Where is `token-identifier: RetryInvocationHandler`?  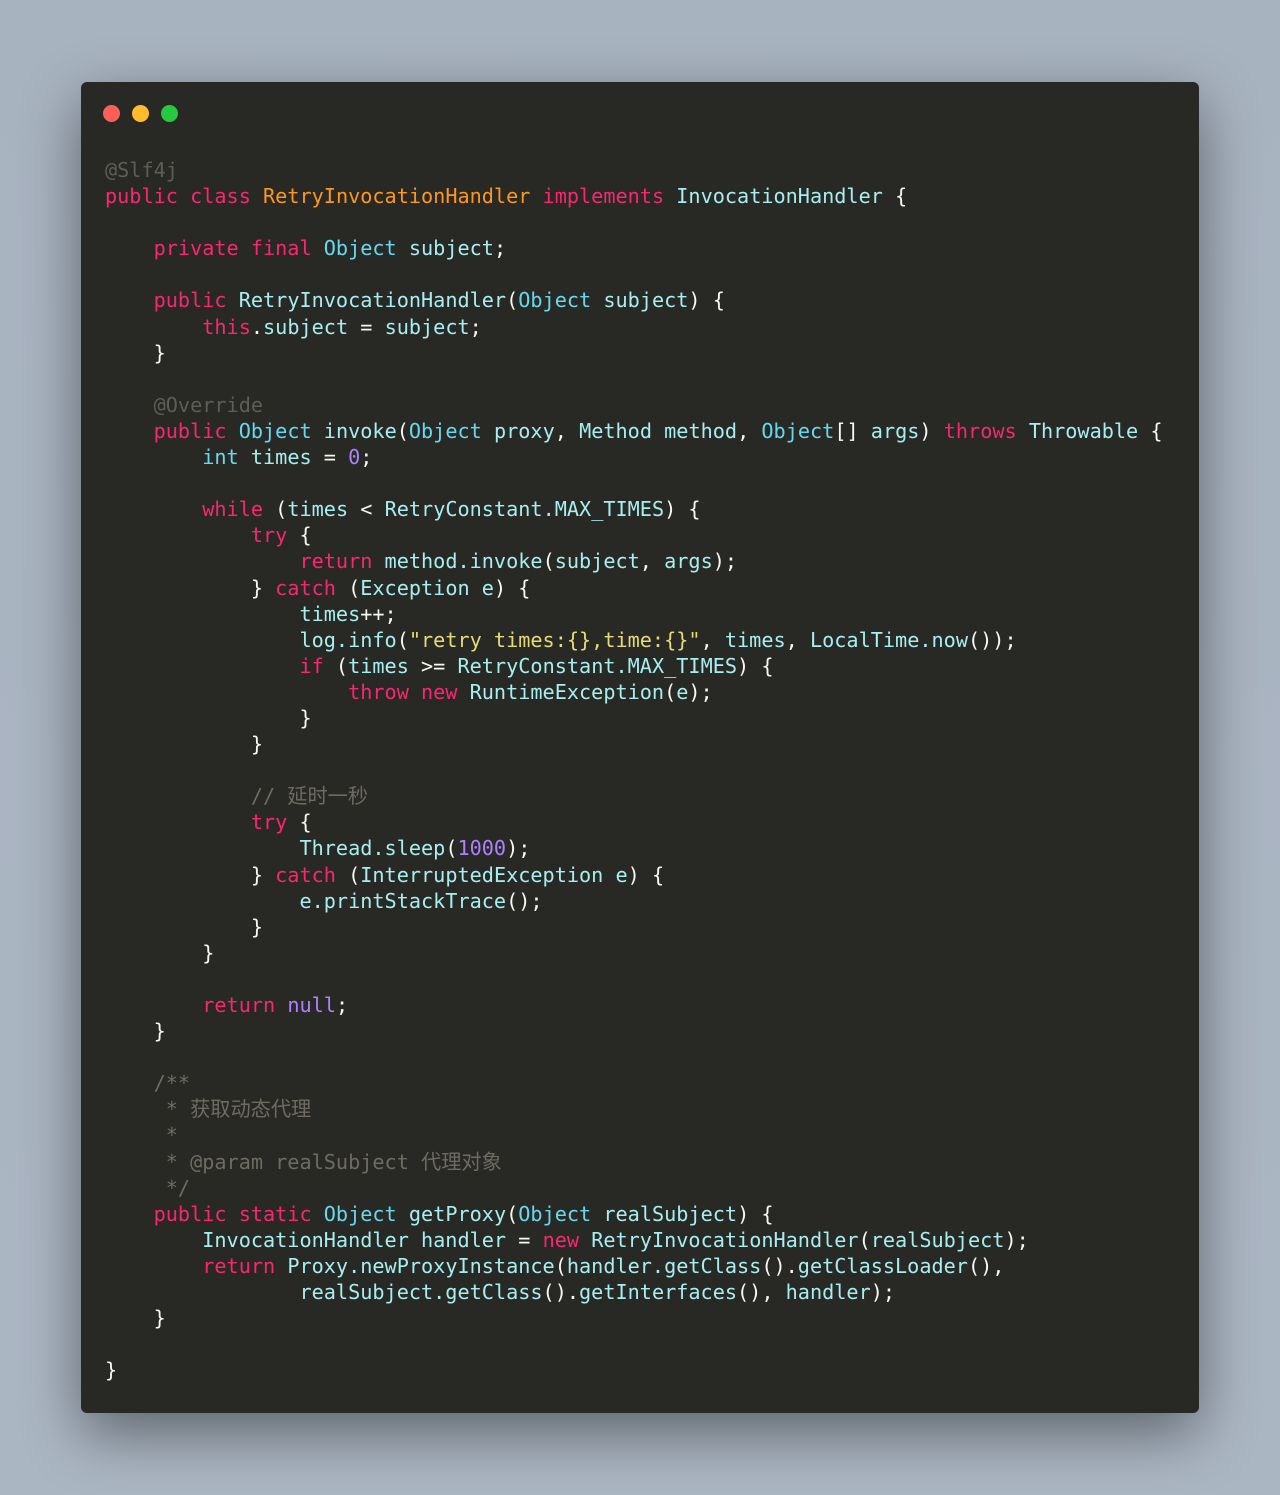
token-identifier: RetryInvocationHandler is located at coordinates (372, 300).